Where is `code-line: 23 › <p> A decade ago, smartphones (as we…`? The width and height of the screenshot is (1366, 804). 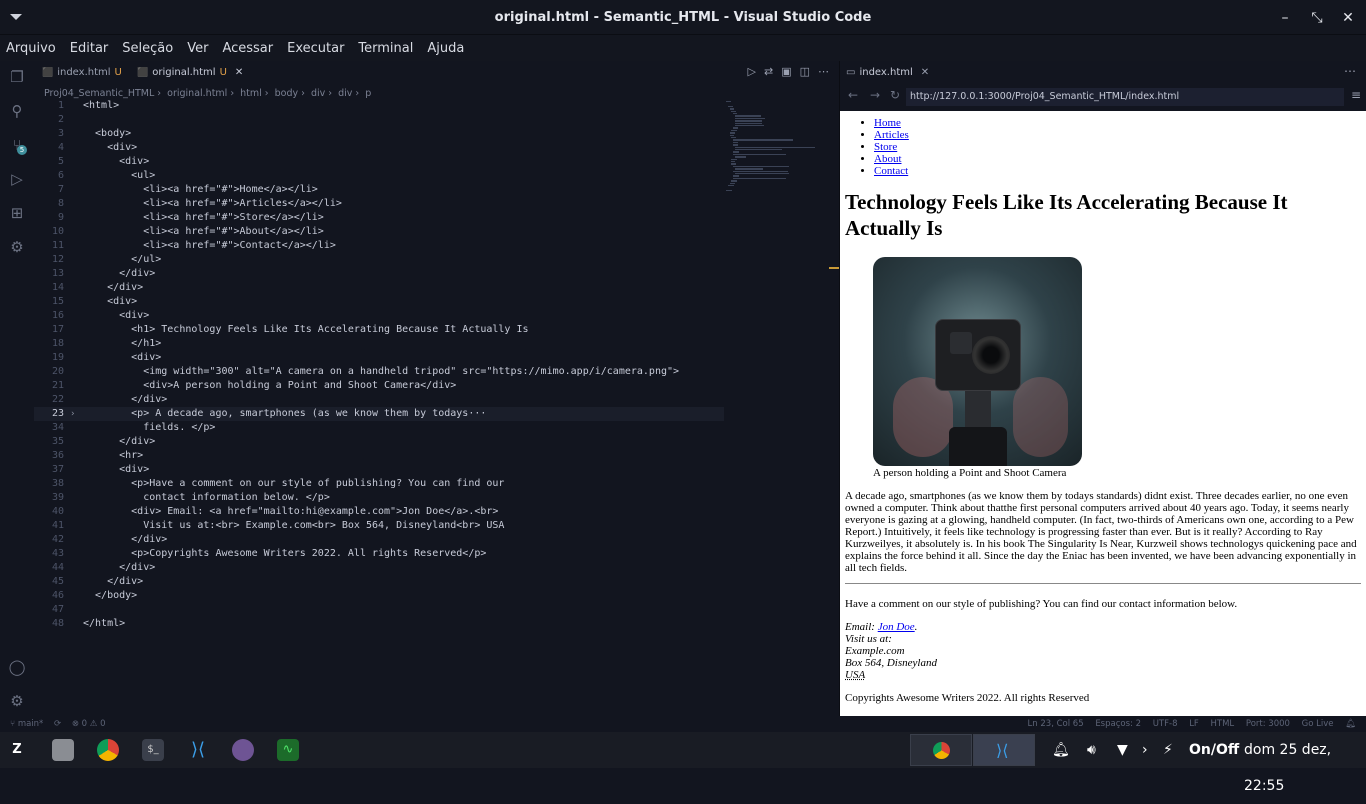
code-line: 23 › <p> A decade ago, smartphones (as we… is located at coordinates (379, 414).